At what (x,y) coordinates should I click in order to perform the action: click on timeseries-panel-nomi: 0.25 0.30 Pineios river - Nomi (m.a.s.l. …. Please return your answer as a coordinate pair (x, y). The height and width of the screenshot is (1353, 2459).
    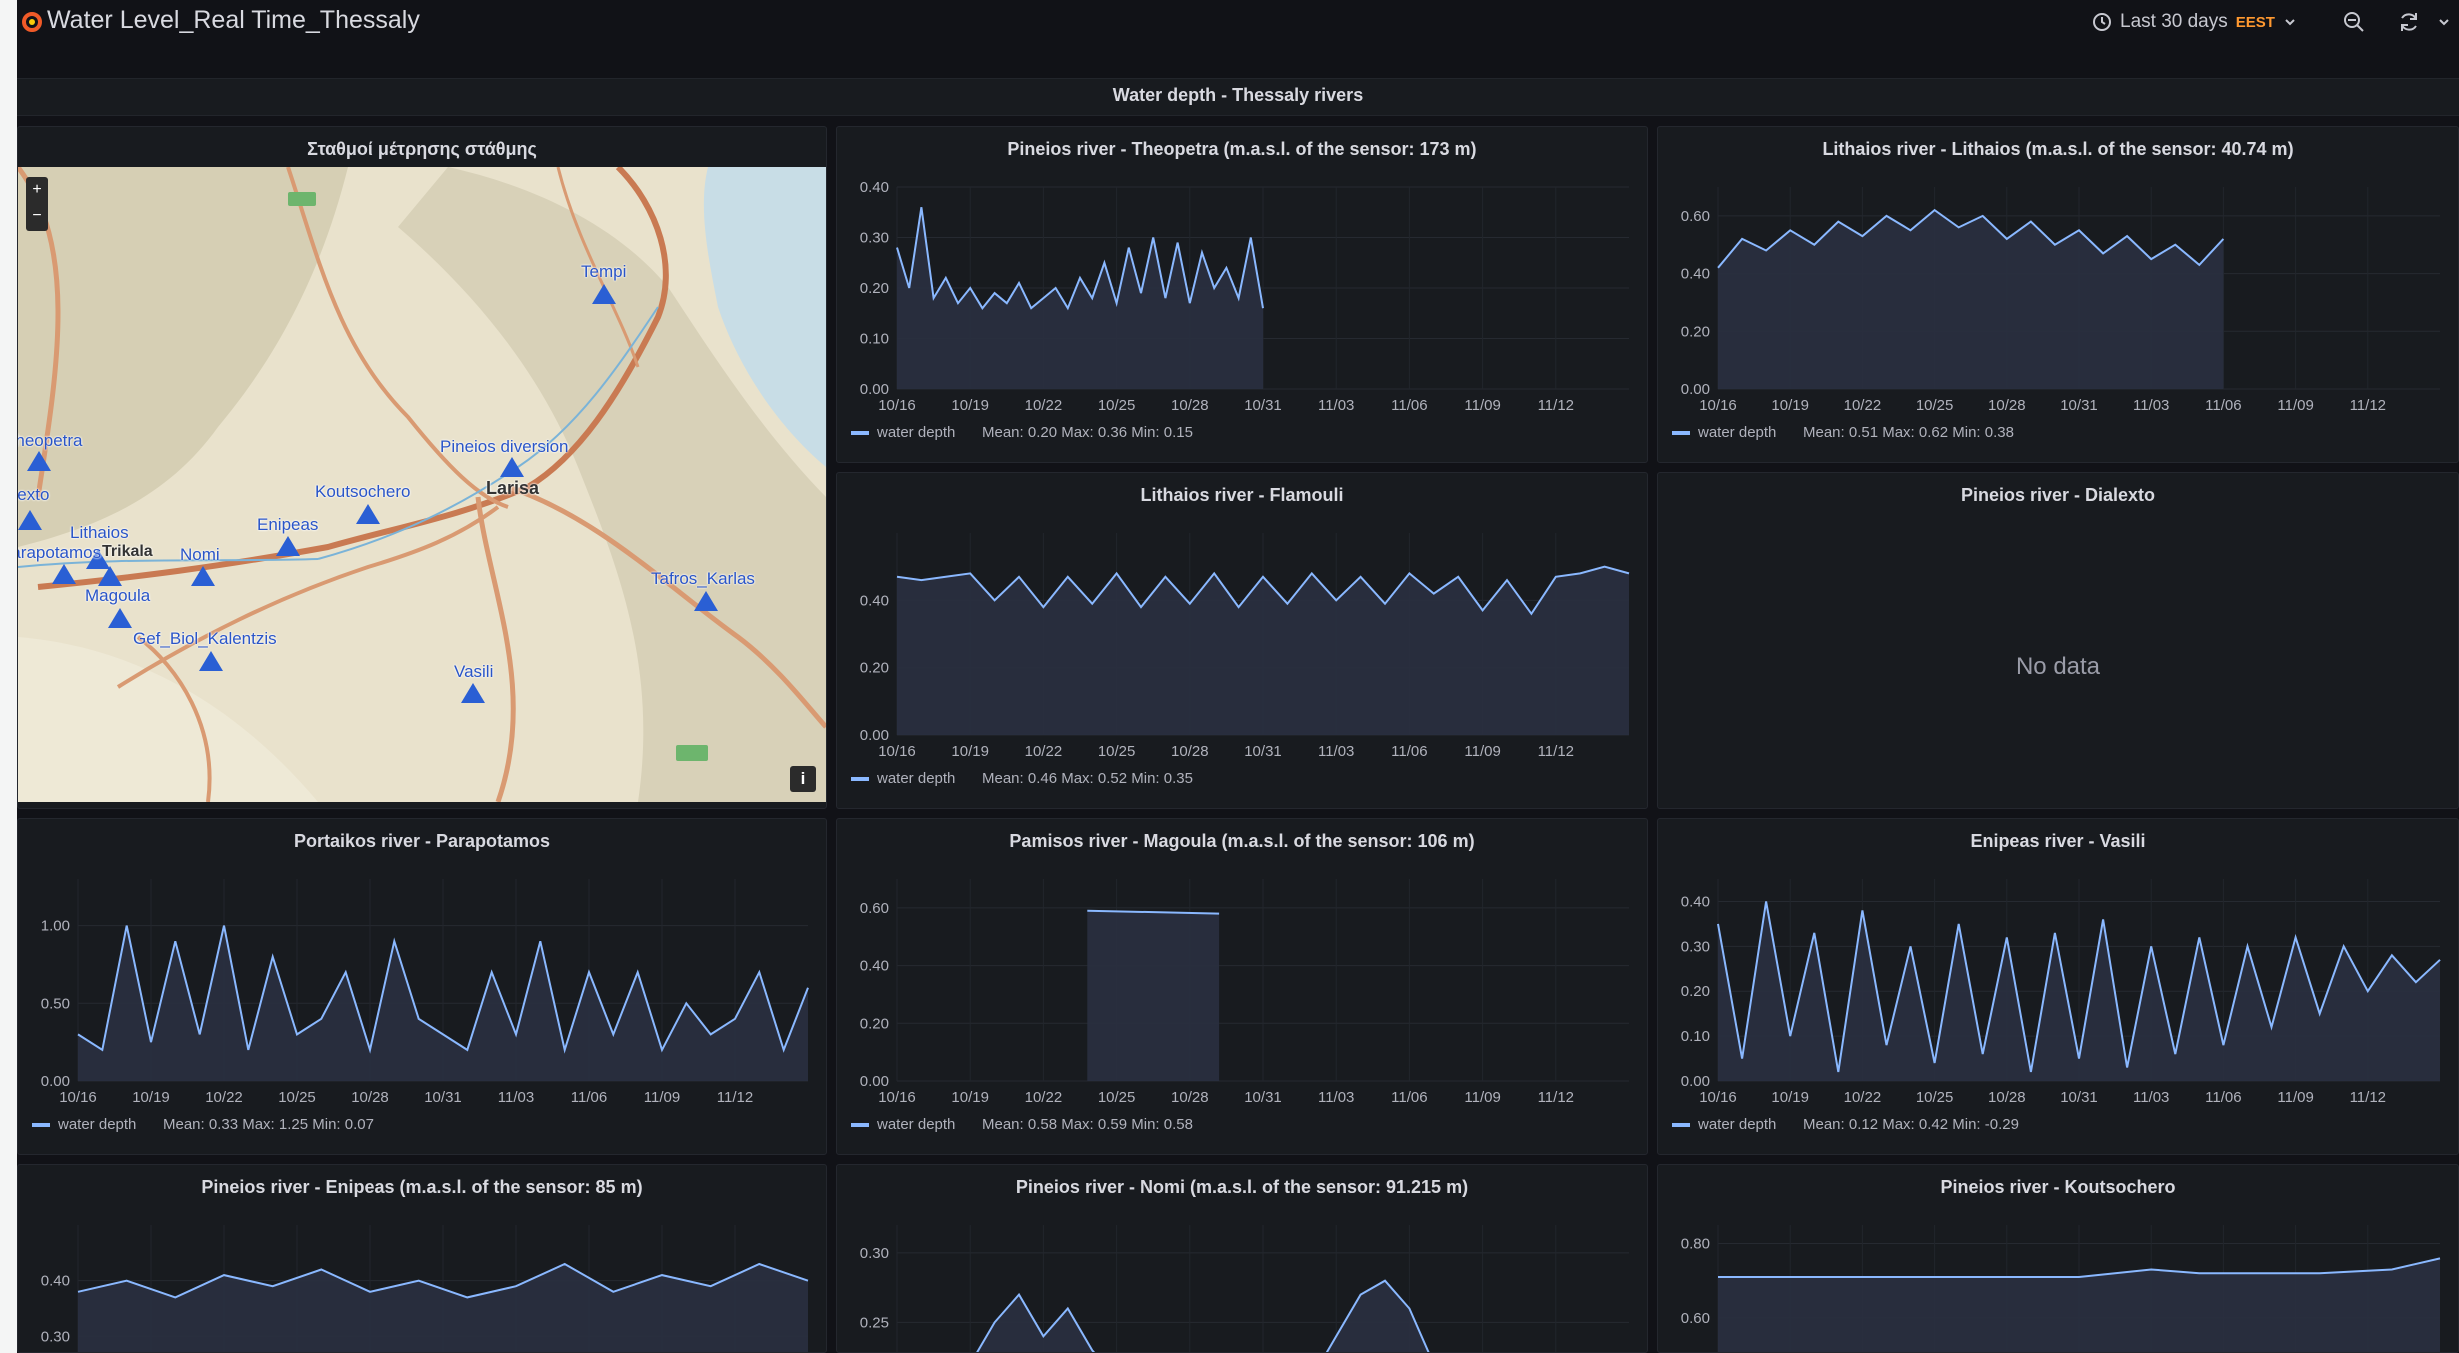
    Looking at the image, I should click on (1242, 1258).